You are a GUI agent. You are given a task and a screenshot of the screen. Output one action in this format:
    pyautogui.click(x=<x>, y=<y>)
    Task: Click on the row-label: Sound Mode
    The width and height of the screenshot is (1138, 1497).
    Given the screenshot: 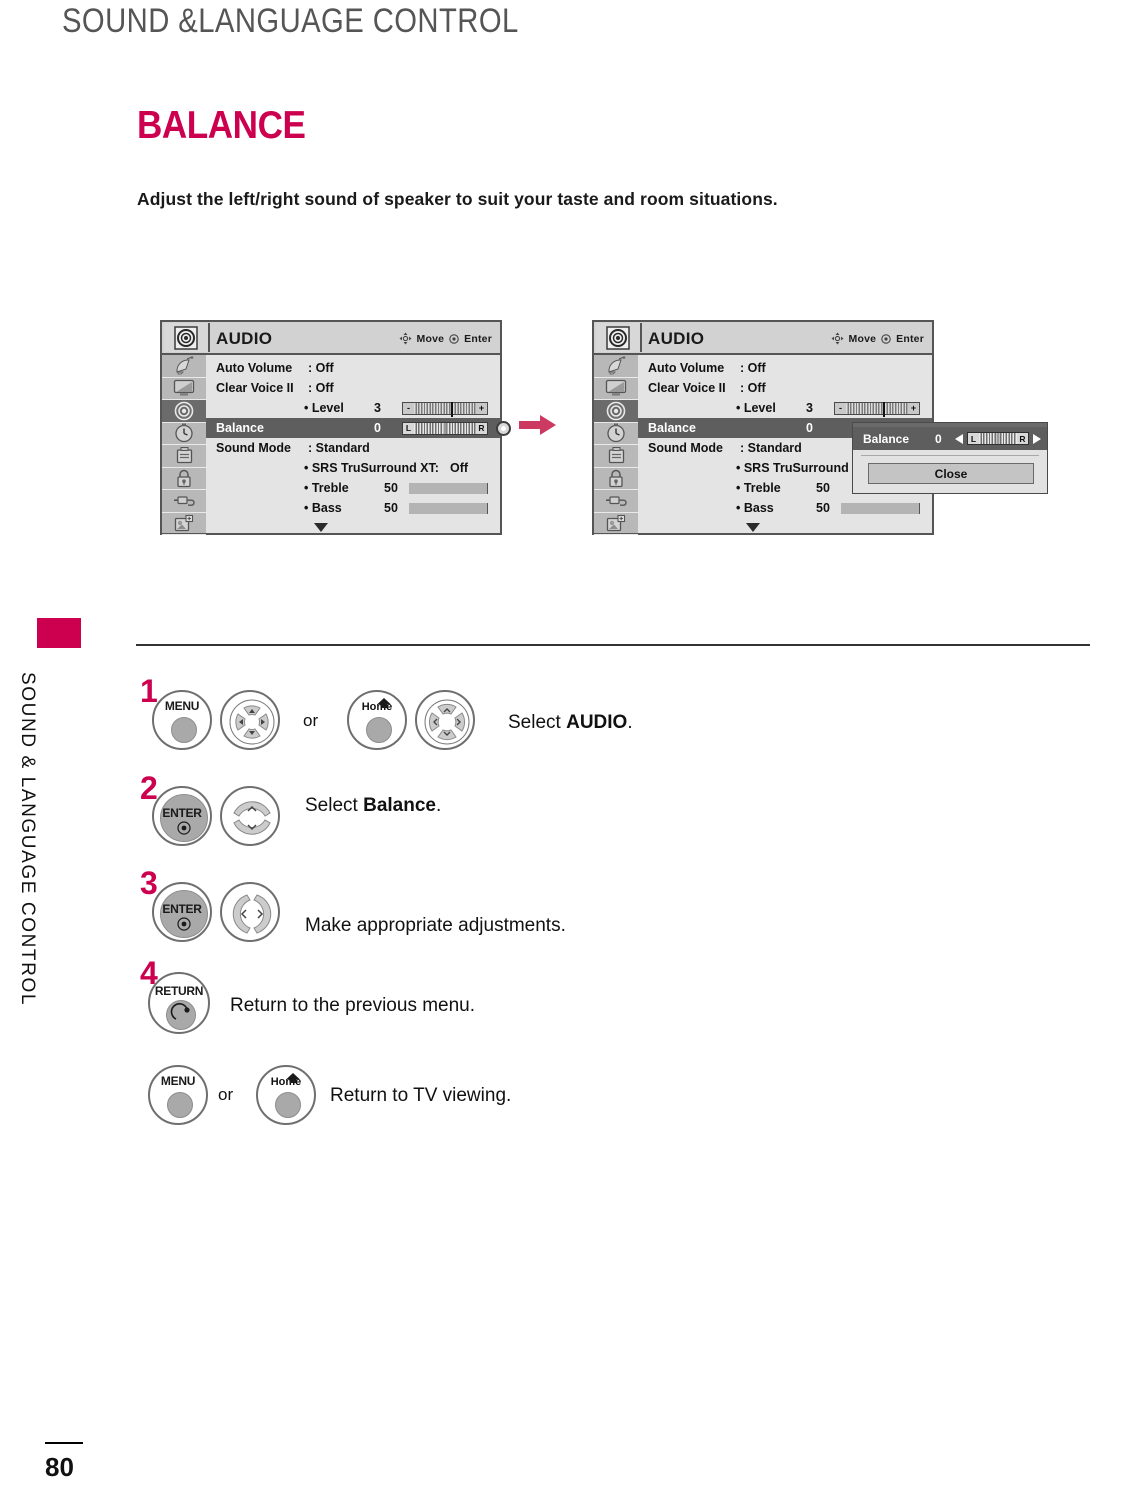 What is the action you would take?
    pyautogui.click(x=685, y=448)
    